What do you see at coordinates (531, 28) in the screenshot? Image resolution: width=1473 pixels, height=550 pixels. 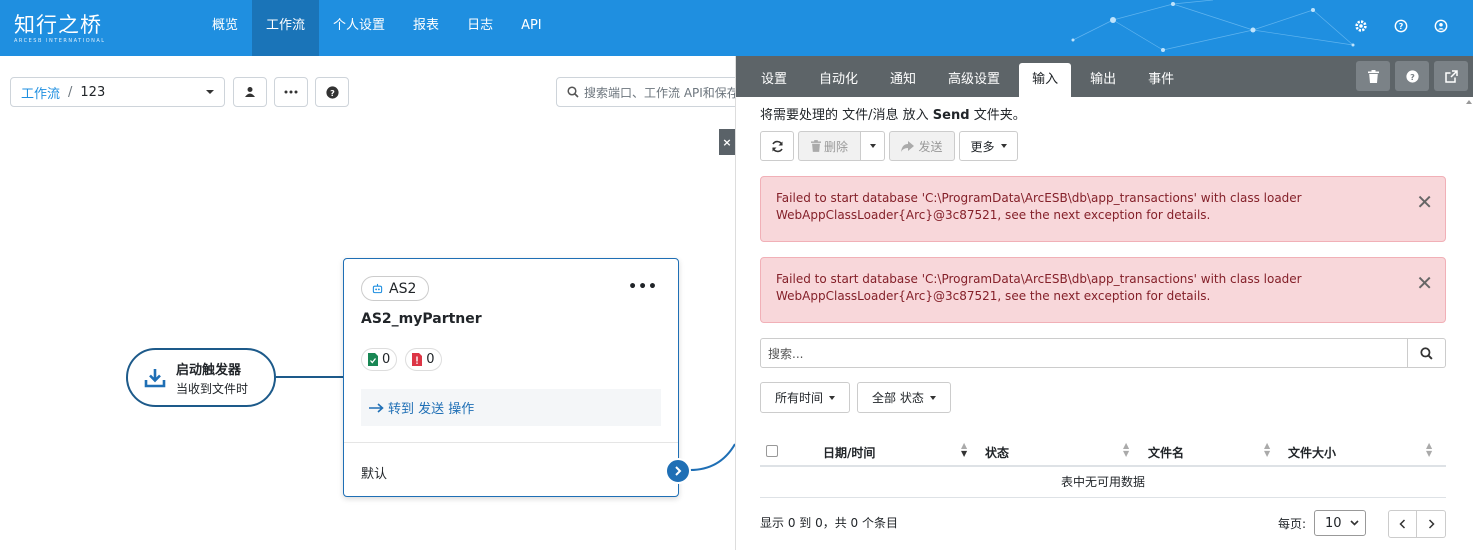 I see `nav-api: API` at bounding box center [531, 28].